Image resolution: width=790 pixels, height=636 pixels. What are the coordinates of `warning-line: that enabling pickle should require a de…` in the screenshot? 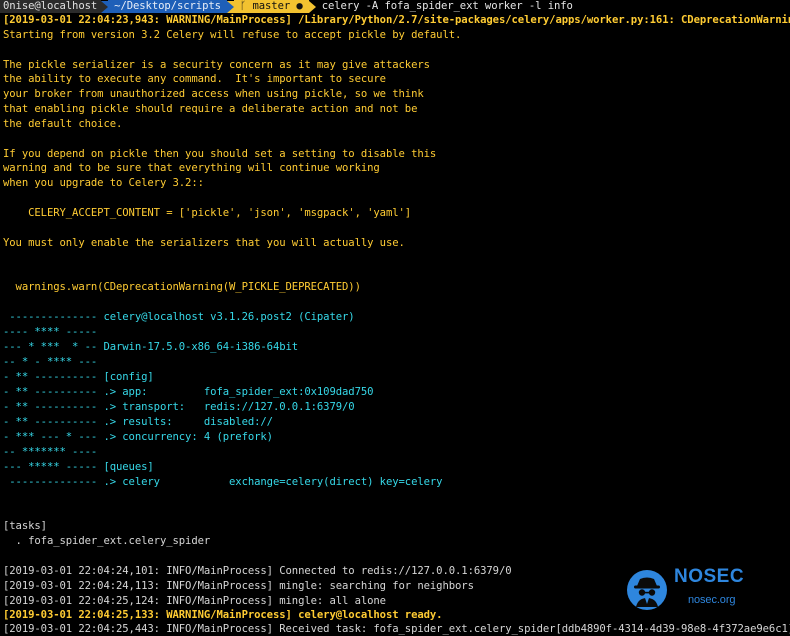 It's located at (210, 109).